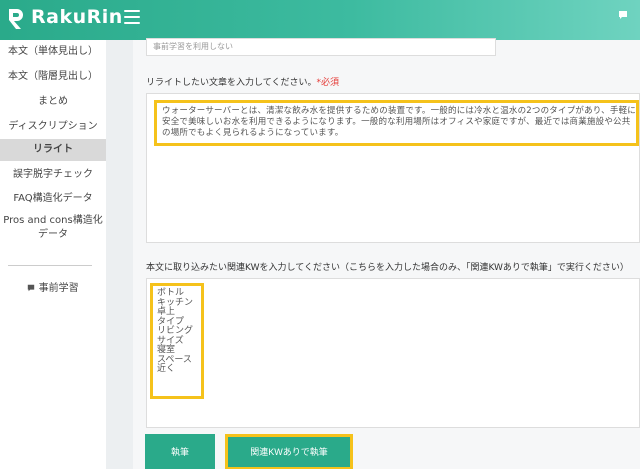  What do you see at coordinates (327, 83) in the screenshot?
I see `required-mark: *必須` at bounding box center [327, 83].